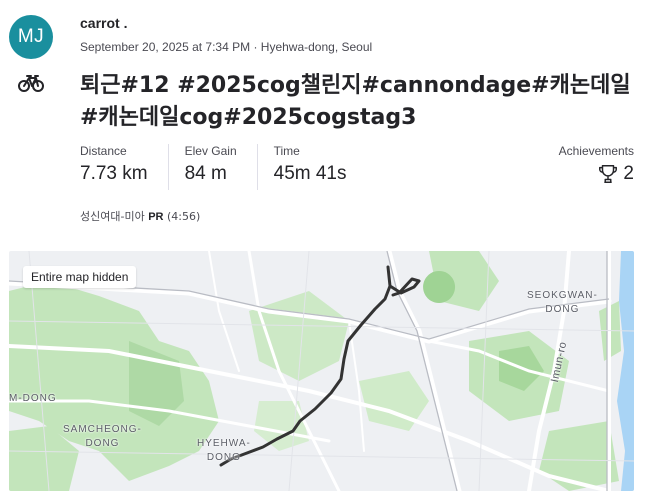  What do you see at coordinates (628, 173) in the screenshot?
I see `achievements-count: 2` at bounding box center [628, 173].